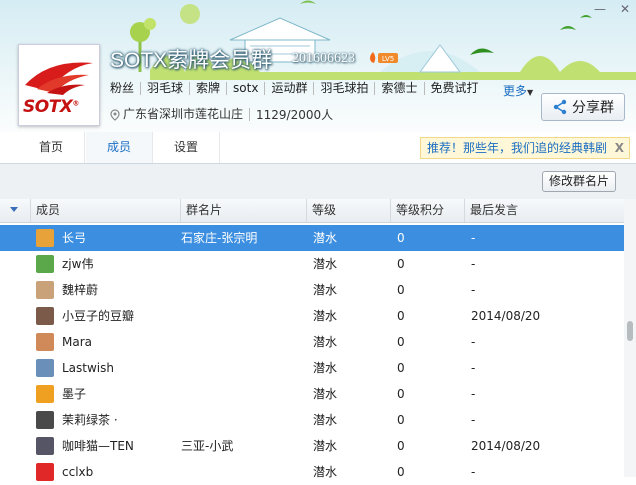 The height and width of the screenshot is (485, 636). What do you see at coordinates (115, 114) in the screenshot?
I see `location-pin-icon` at bounding box center [115, 114].